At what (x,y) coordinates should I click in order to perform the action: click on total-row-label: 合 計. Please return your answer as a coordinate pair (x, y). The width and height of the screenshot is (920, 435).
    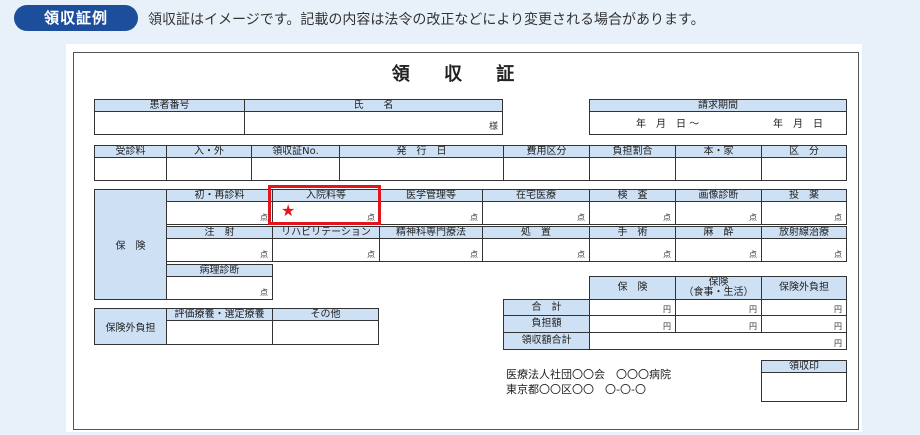
    Looking at the image, I should click on (546, 307).